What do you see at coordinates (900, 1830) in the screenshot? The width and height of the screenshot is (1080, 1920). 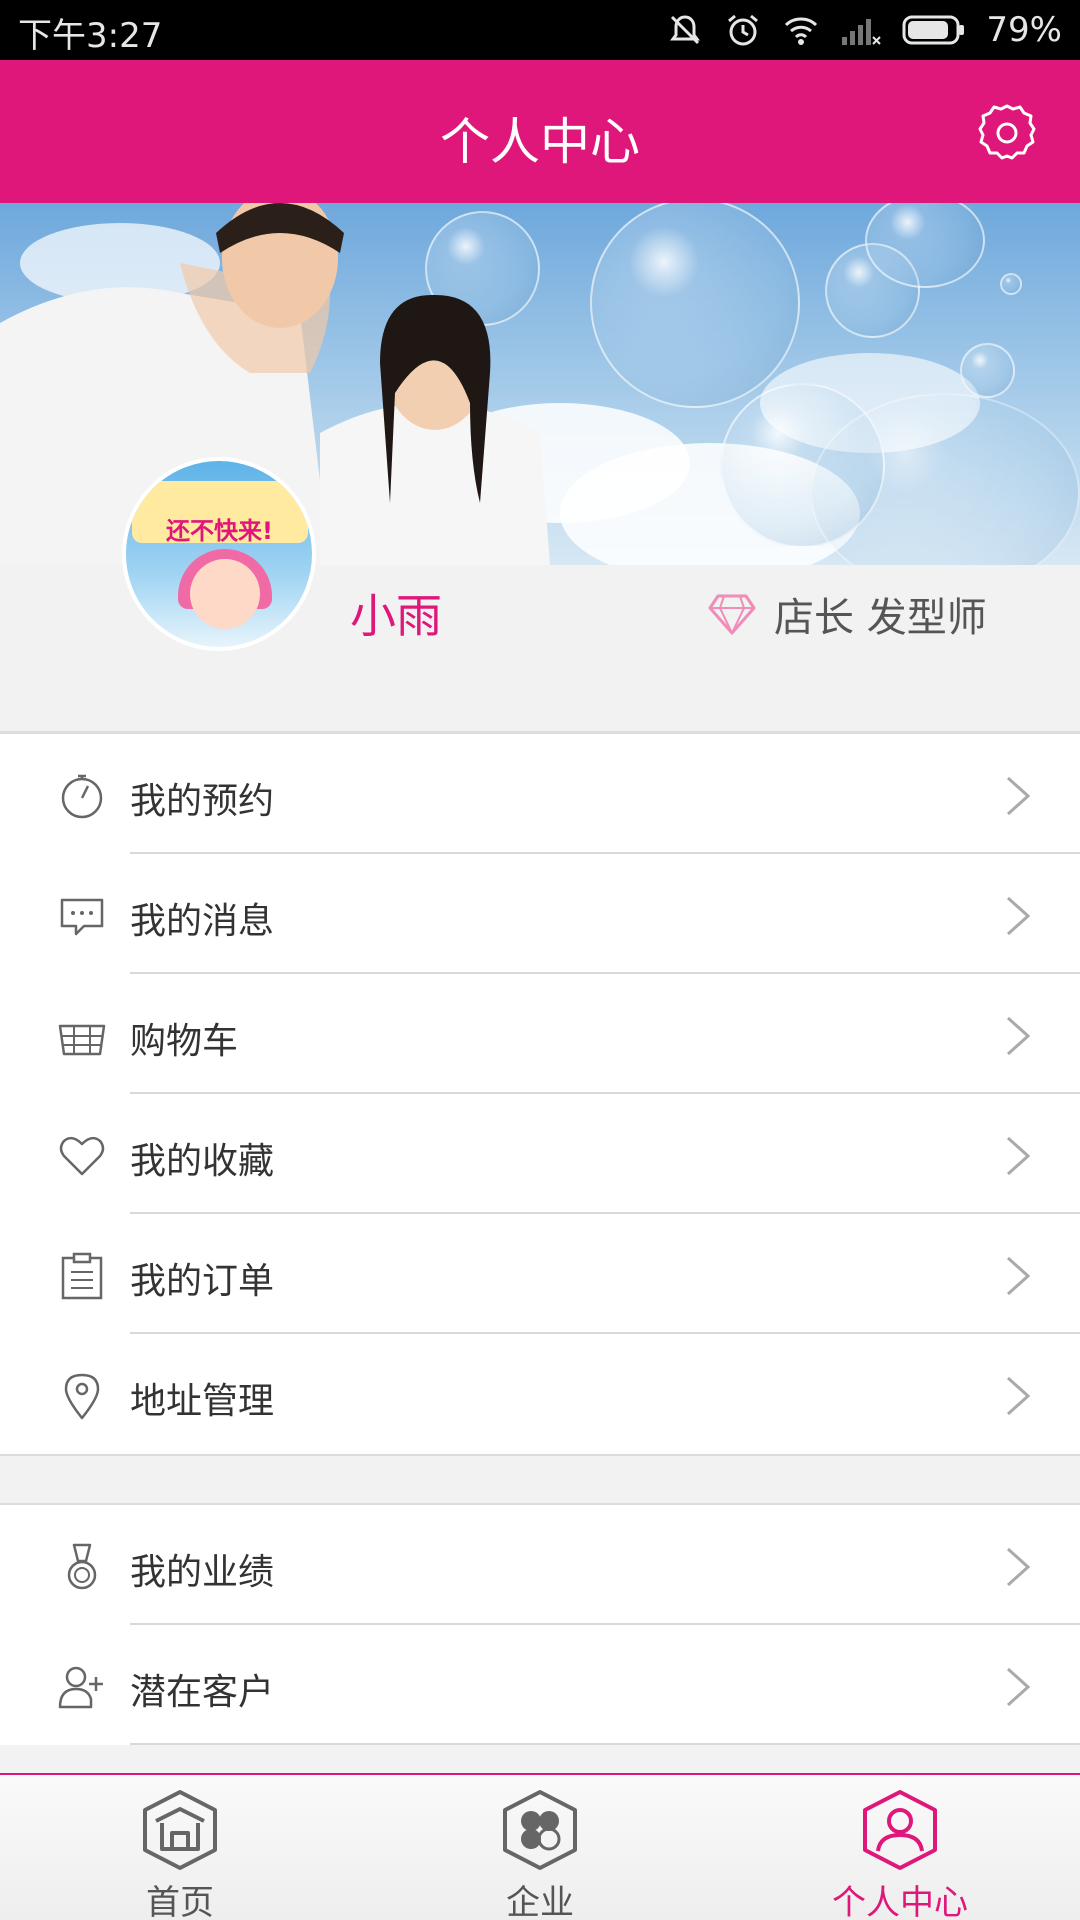 I see `person-icon` at bounding box center [900, 1830].